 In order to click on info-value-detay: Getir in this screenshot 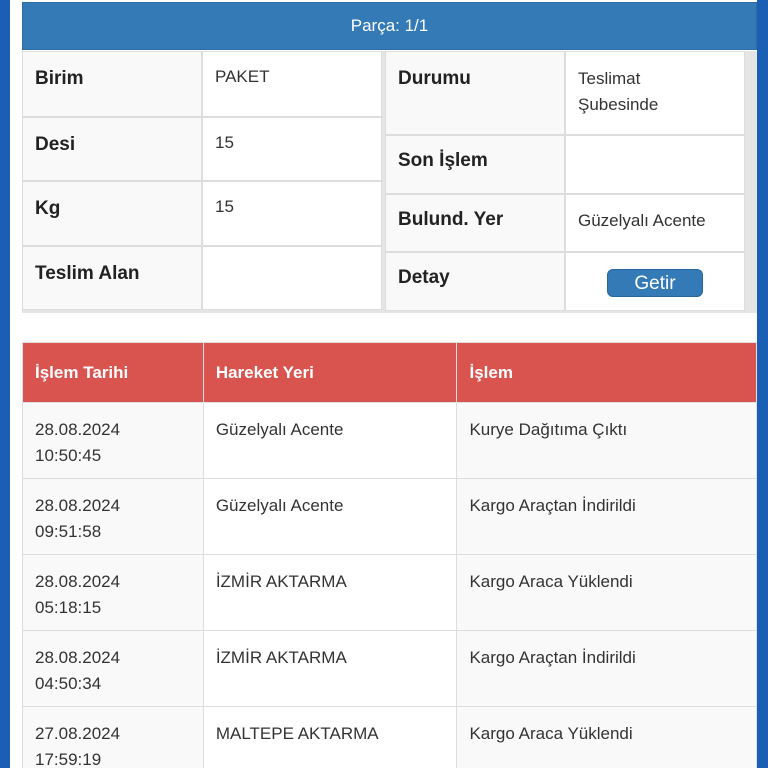, I will do `click(655, 281)`.